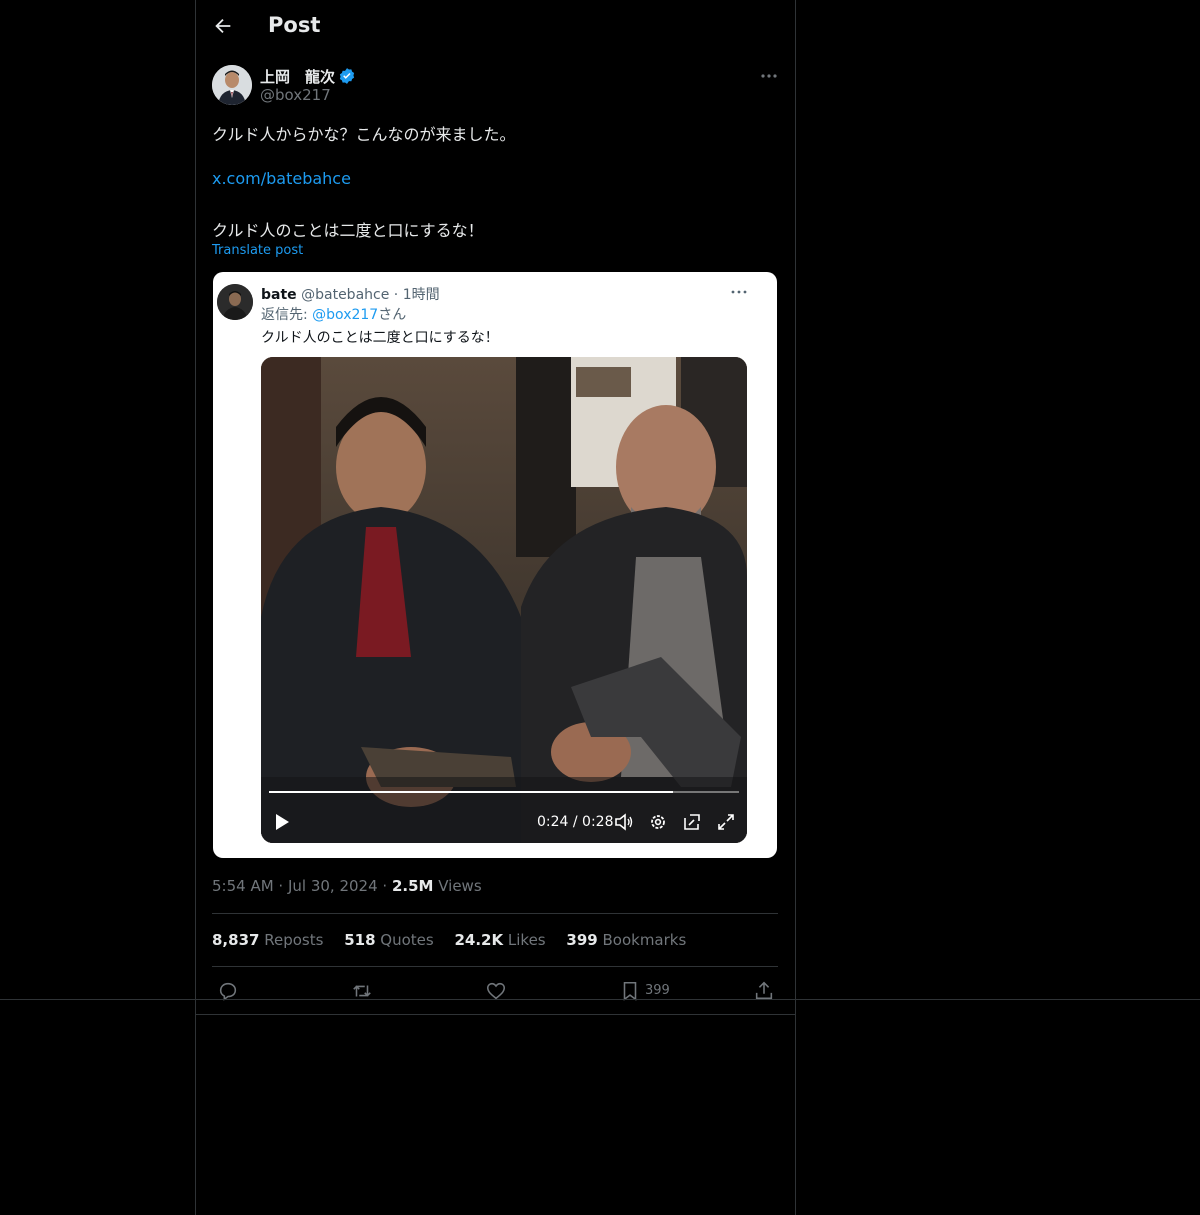 The height and width of the screenshot is (1215, 1200). What do you see at coordinates (294, 25) in the screenshot?
I see `page-title: Post` at bounding box center [294, 25].